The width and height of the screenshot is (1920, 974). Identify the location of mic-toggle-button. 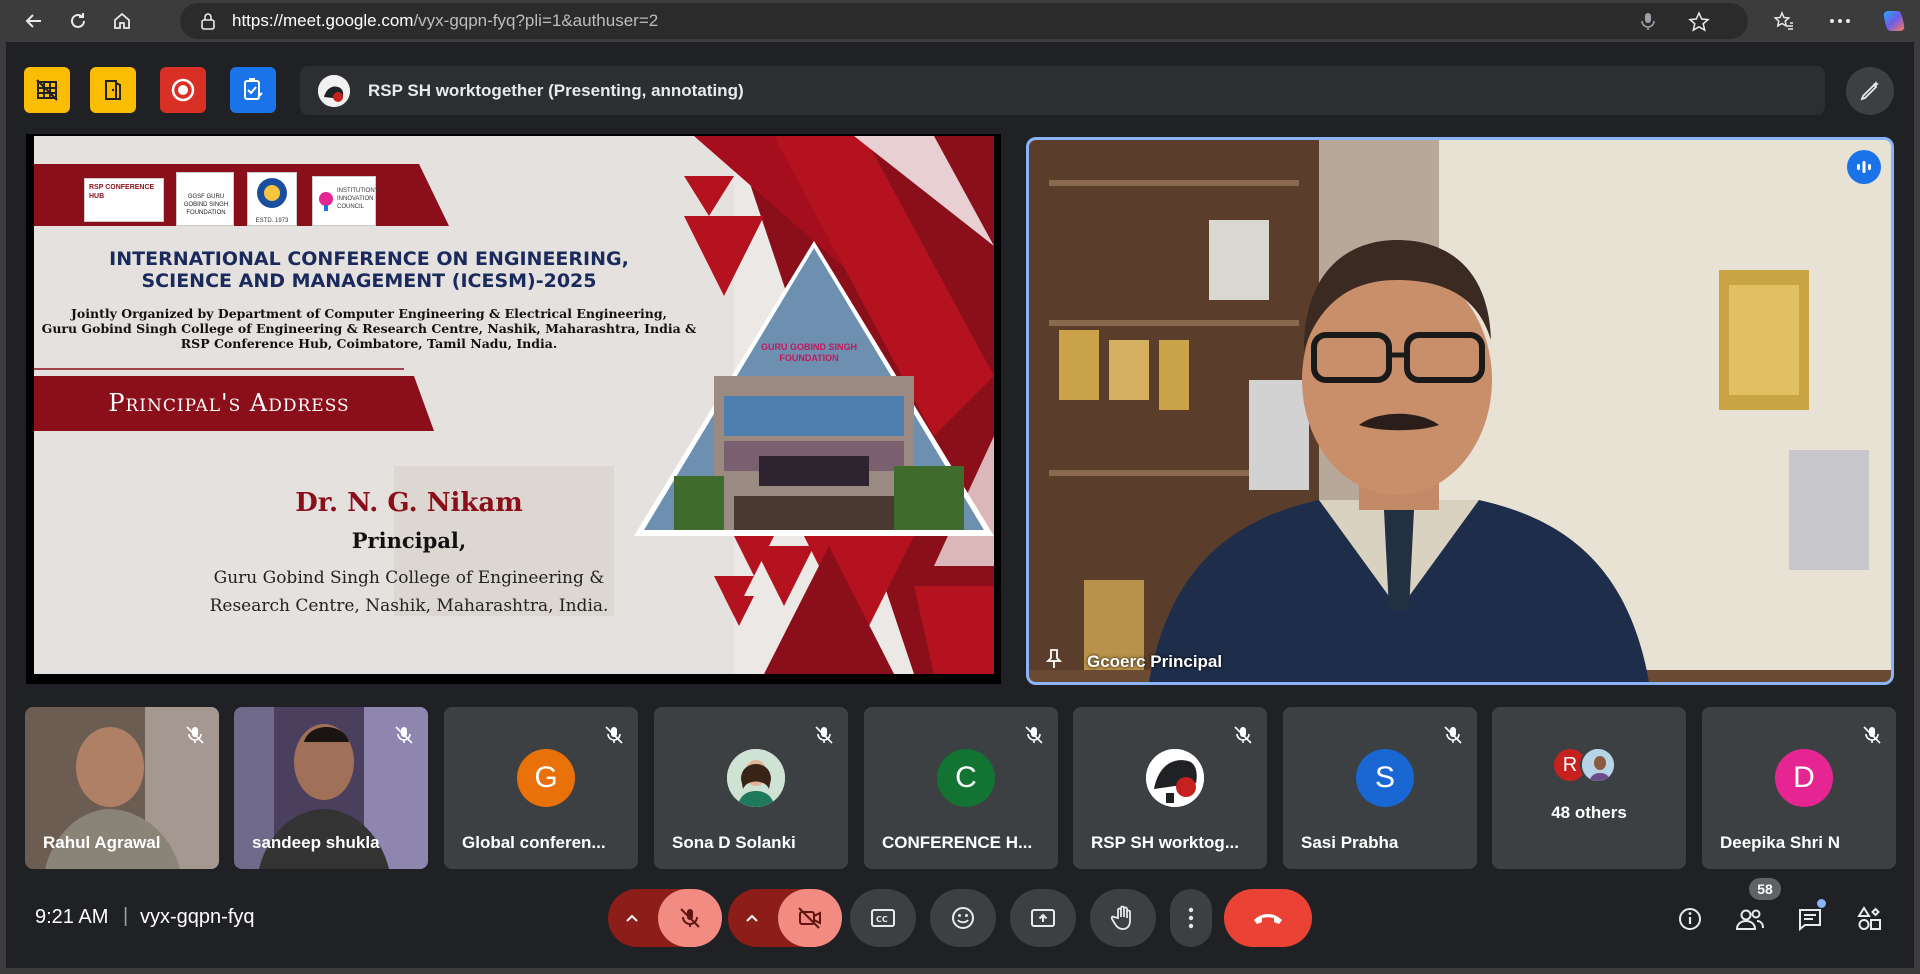
(690, 918).